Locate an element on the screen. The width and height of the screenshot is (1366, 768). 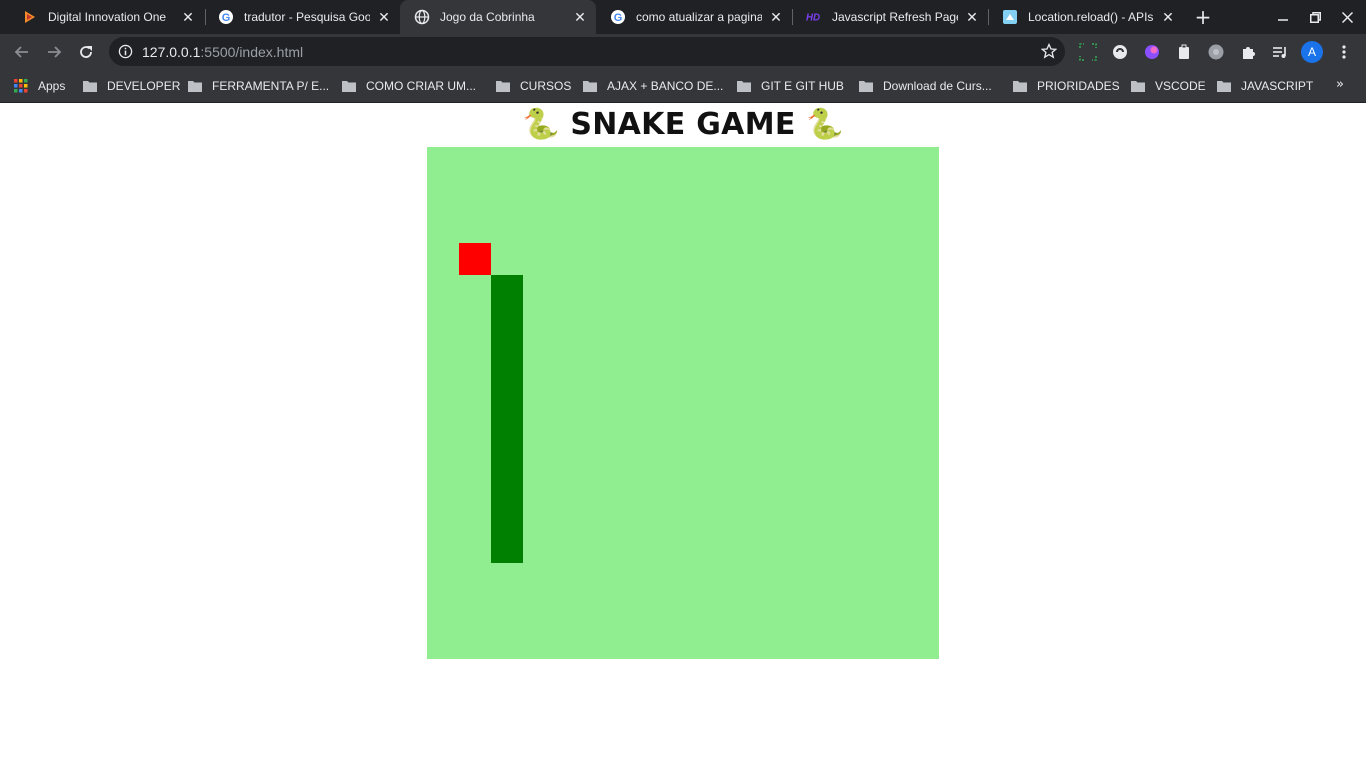
minimize-button is located at coordinates (1283, 17).